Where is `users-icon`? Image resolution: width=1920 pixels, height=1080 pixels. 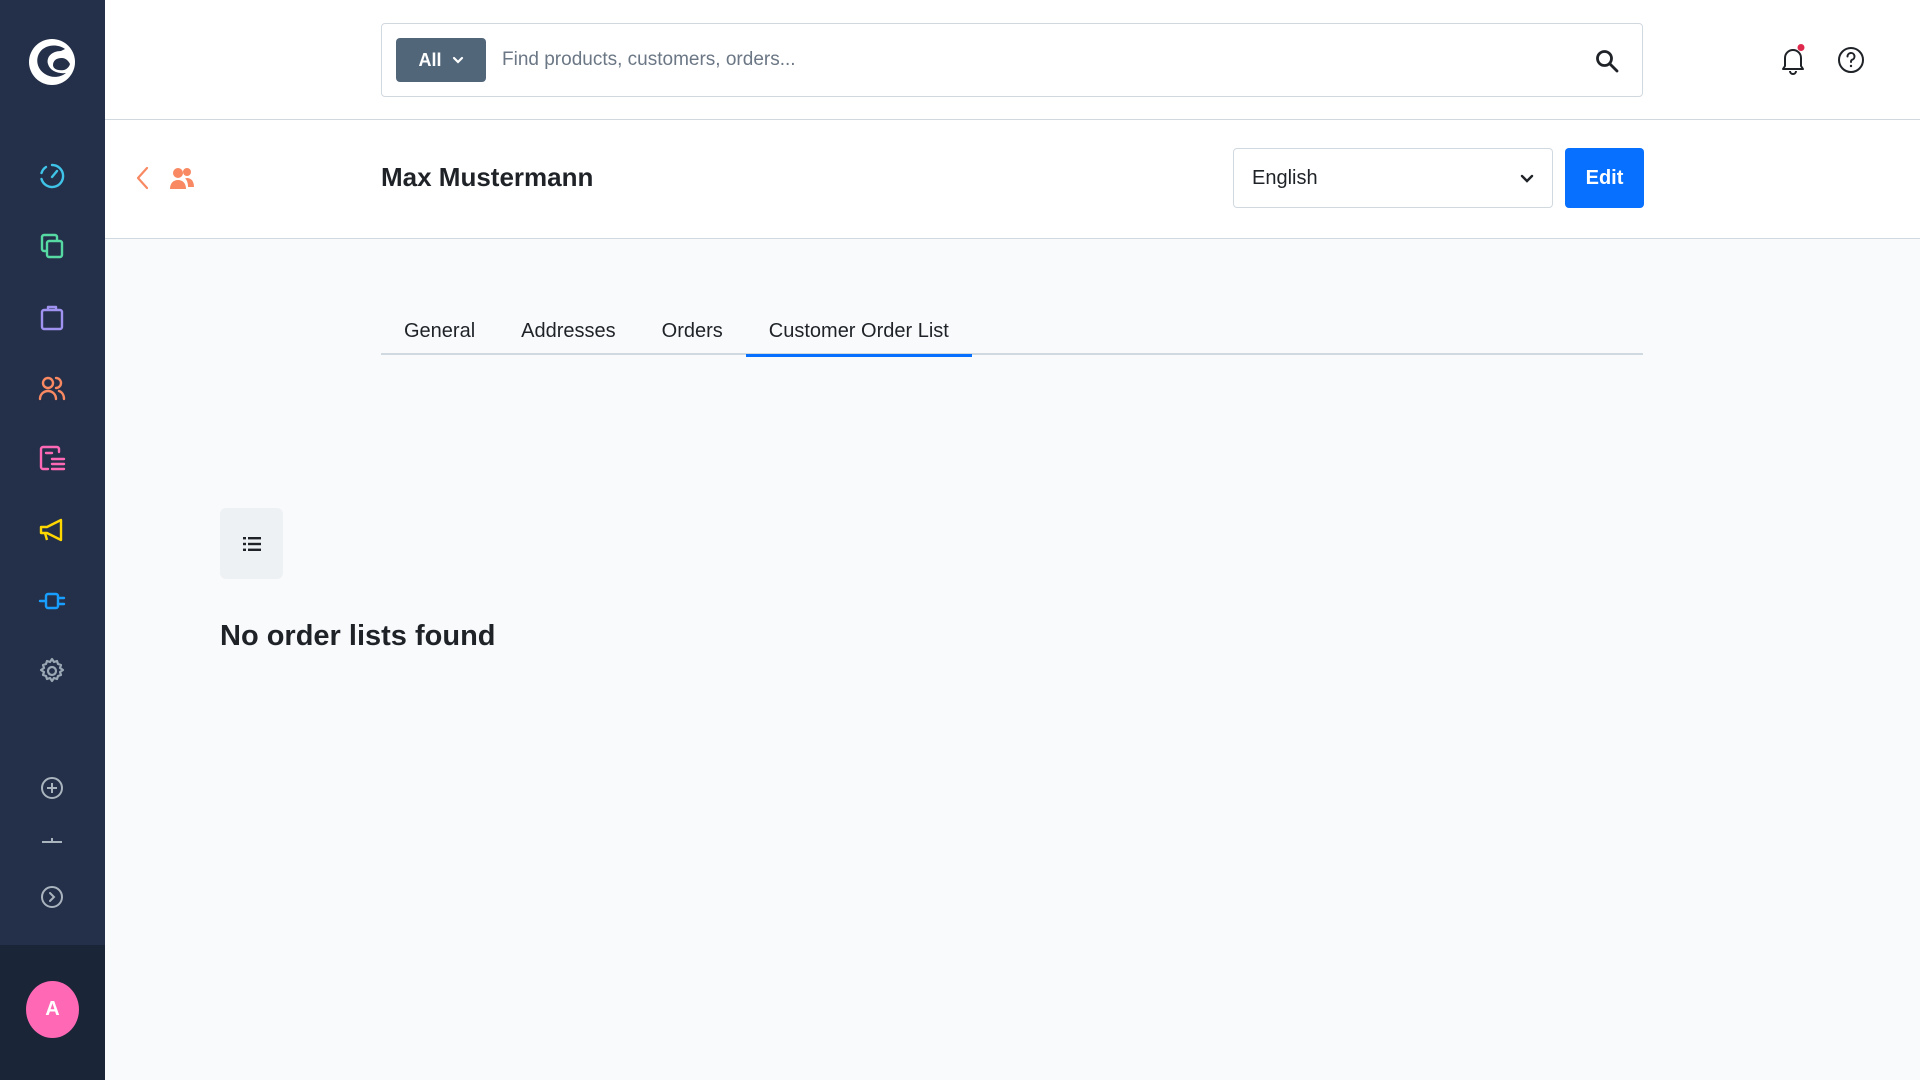 users-icon is located at coordinates (52, 388).